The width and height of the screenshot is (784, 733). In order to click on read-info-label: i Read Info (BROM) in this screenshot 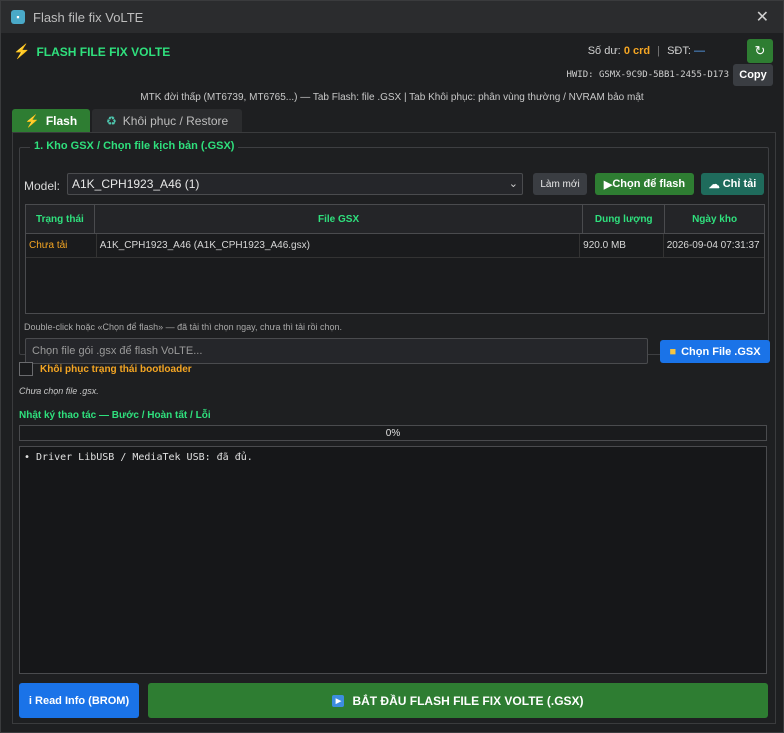, I will do `click(79, 700)`.